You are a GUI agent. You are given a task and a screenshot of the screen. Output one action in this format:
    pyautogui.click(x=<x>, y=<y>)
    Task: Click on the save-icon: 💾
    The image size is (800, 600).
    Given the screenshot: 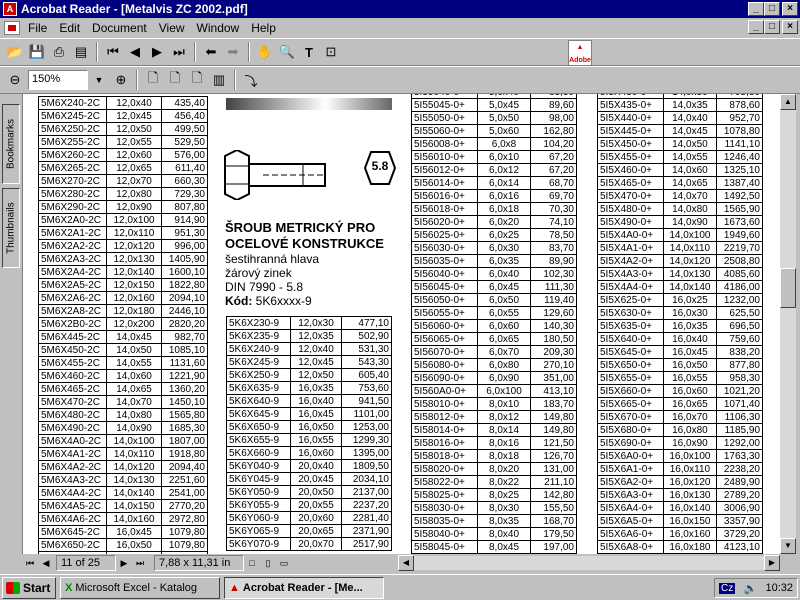 What is the action you would take?
    pyautogui.click(x=37, y=52)
    